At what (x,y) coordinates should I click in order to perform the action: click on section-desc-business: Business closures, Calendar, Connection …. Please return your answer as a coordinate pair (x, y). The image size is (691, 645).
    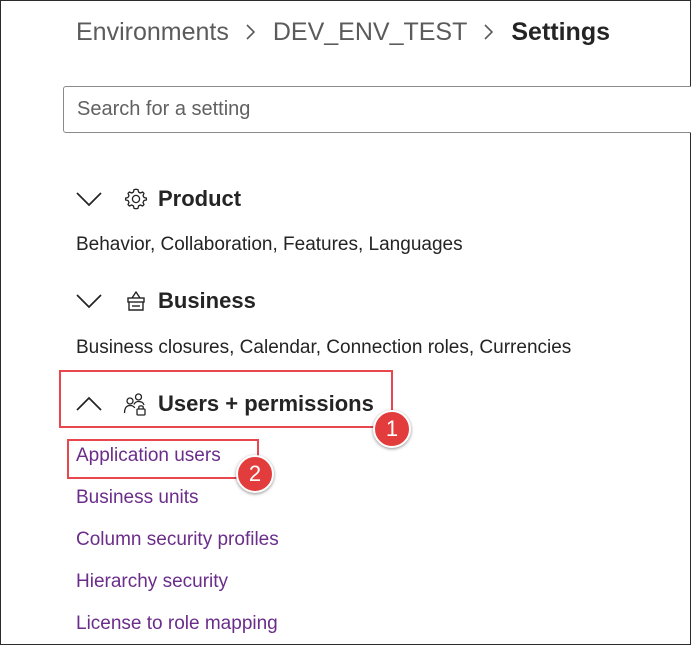
    Looking at the image, I should click on (324, 347).